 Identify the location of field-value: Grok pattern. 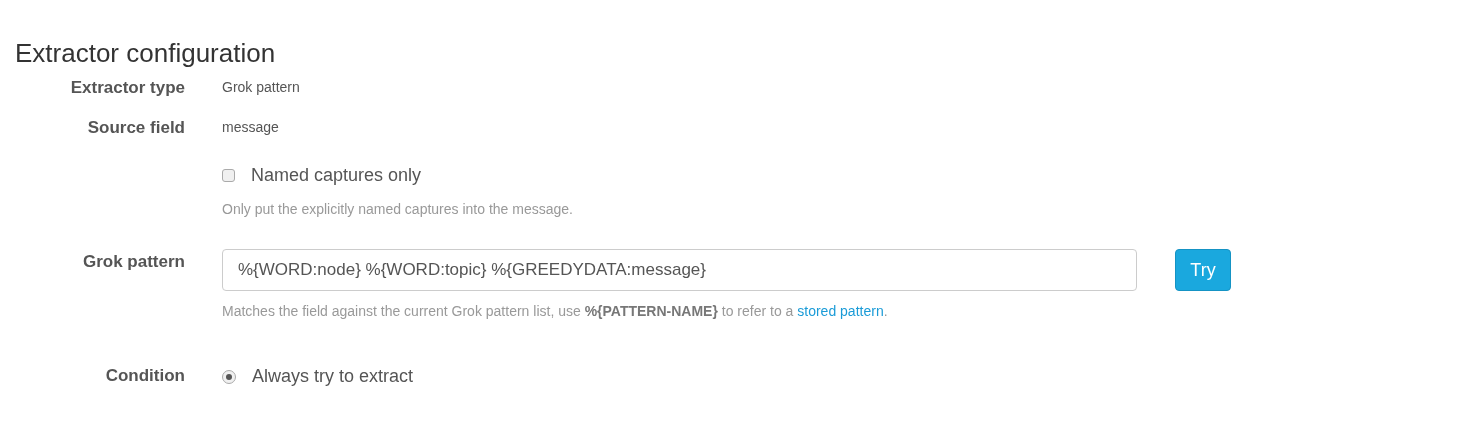
(261, 88).